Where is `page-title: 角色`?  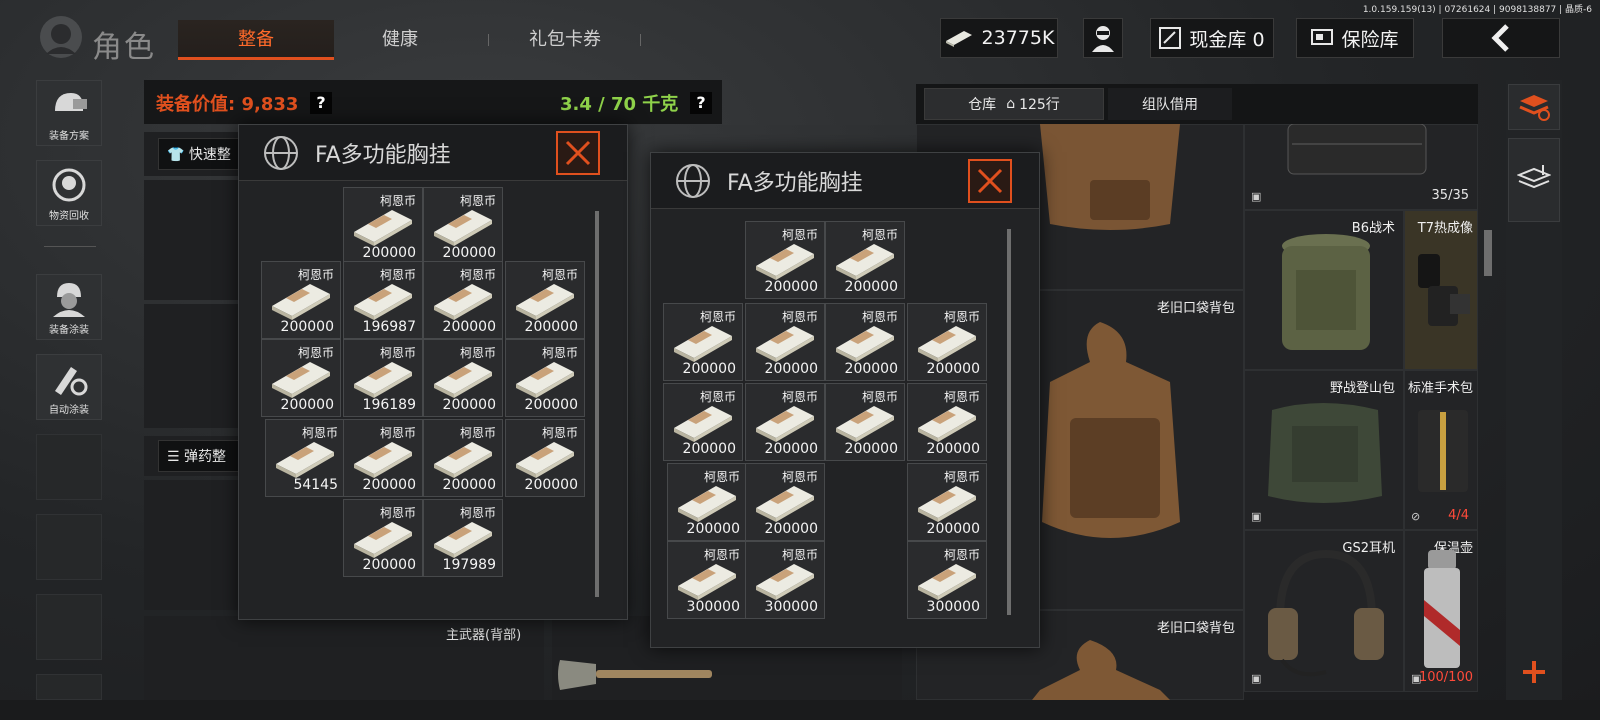
page-title: 角色 is located at coordinates (124, 47).